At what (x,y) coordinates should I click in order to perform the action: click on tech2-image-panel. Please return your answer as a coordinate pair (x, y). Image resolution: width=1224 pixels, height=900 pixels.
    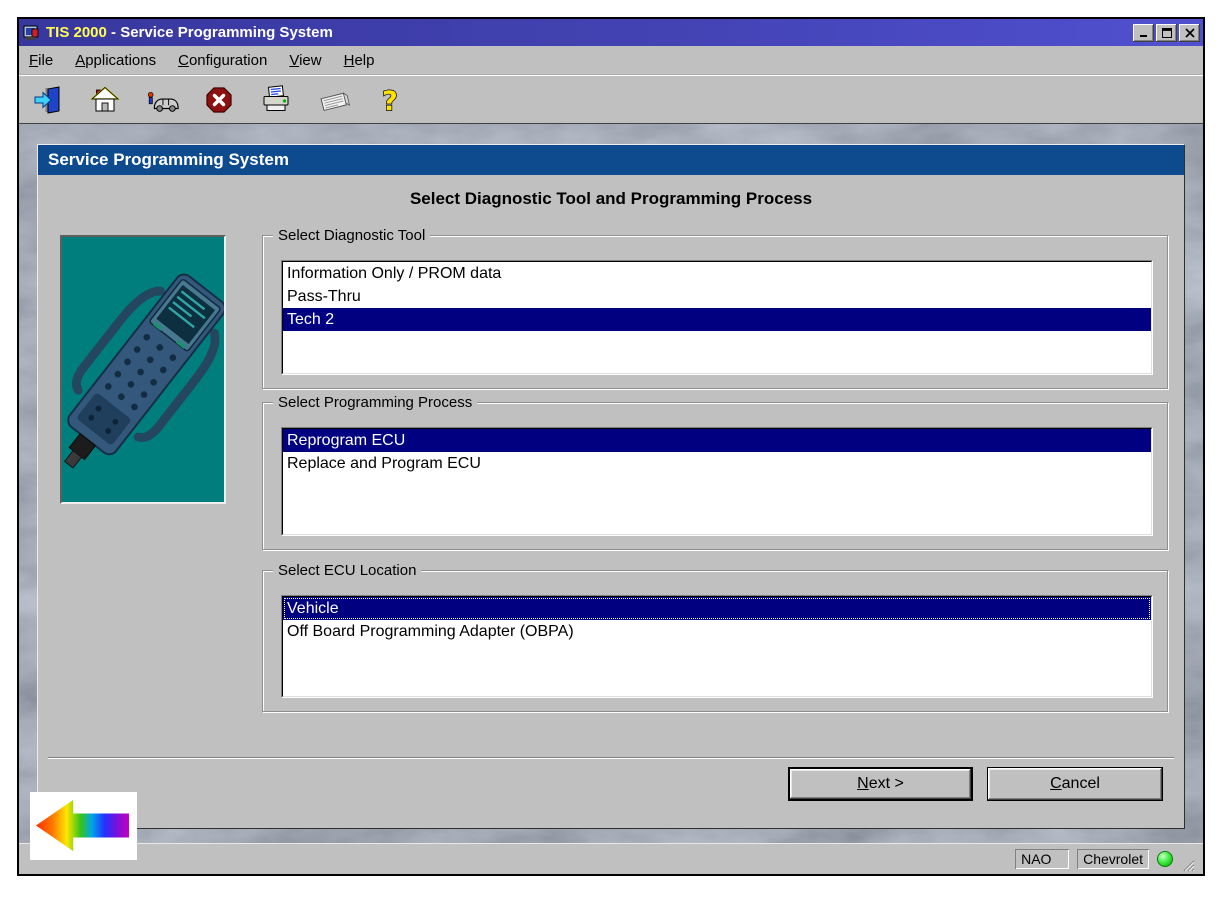
    Looking at the image, I should click on (143, 369).